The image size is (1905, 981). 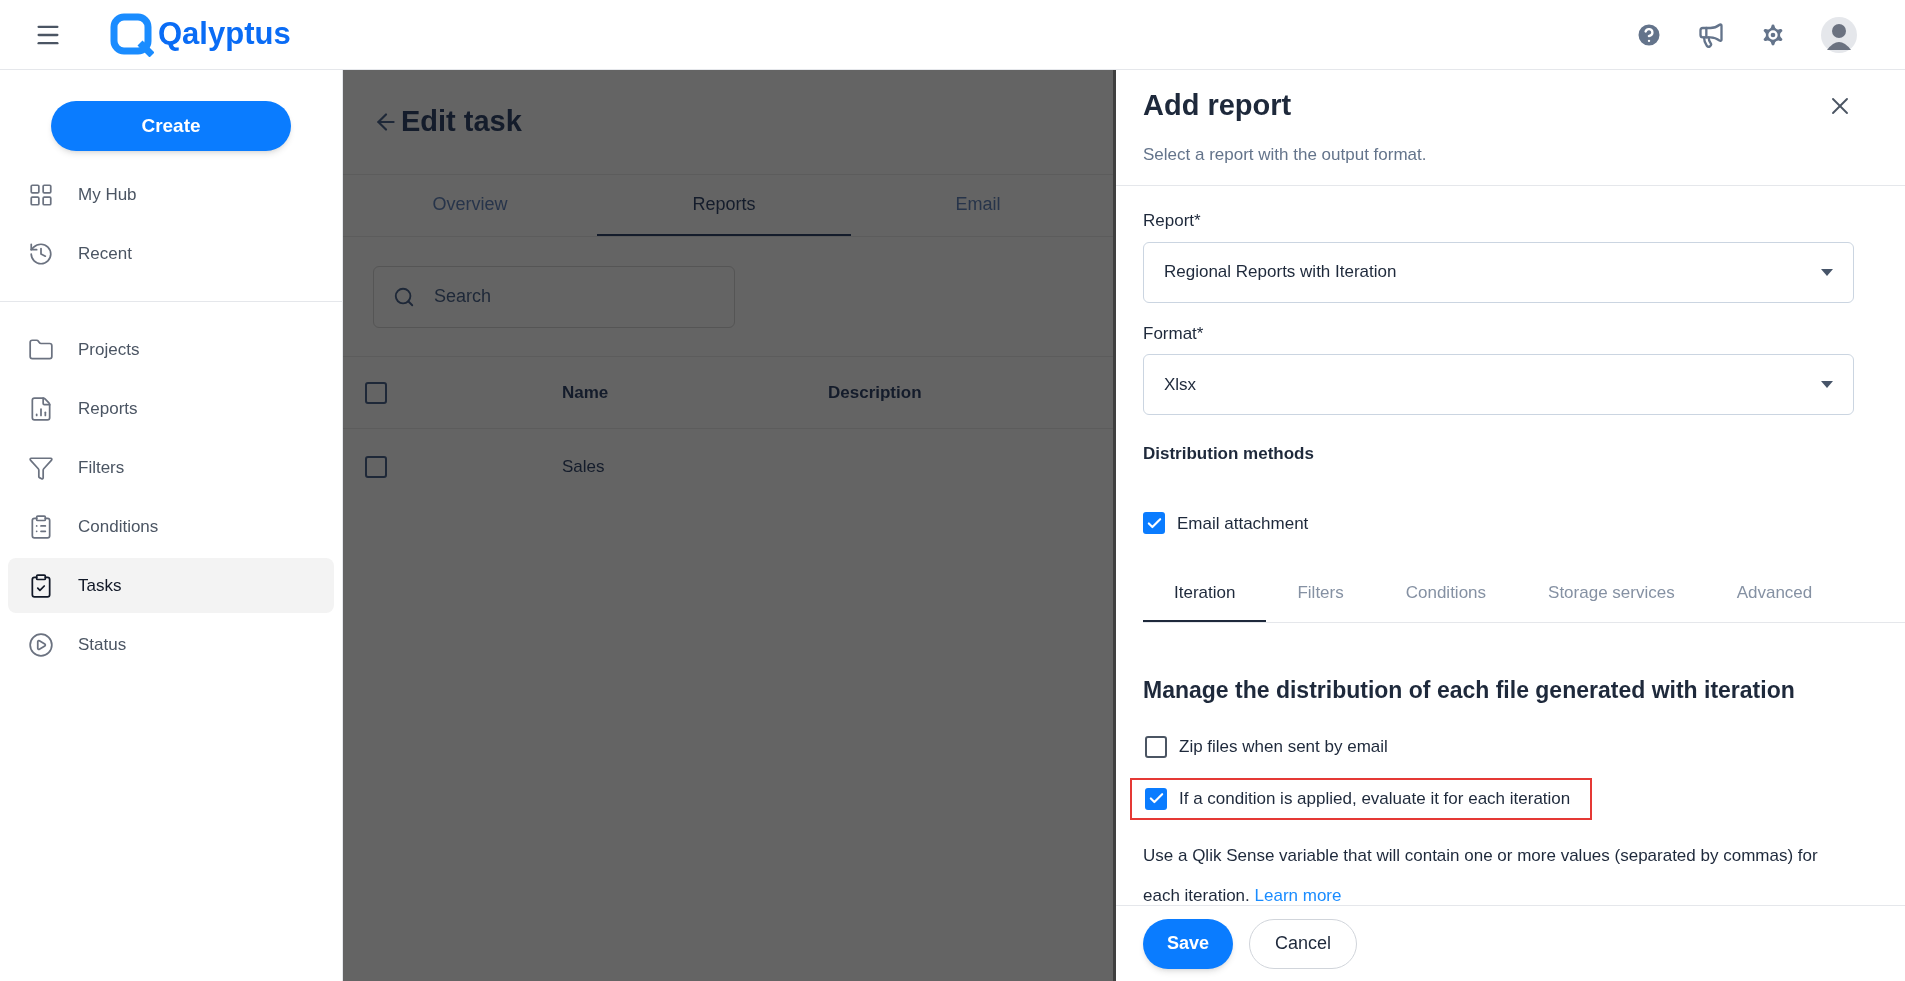 I want to click on nav-item: My Hub, so click(x=171, y=194).